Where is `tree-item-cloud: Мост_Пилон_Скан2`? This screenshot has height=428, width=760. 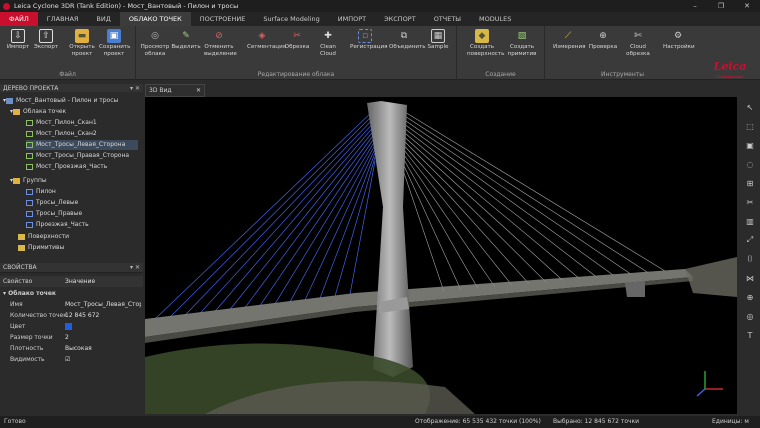
tree-item-cloud: Мост_Пилон_Скан2 is located at coordinates (61, 134).